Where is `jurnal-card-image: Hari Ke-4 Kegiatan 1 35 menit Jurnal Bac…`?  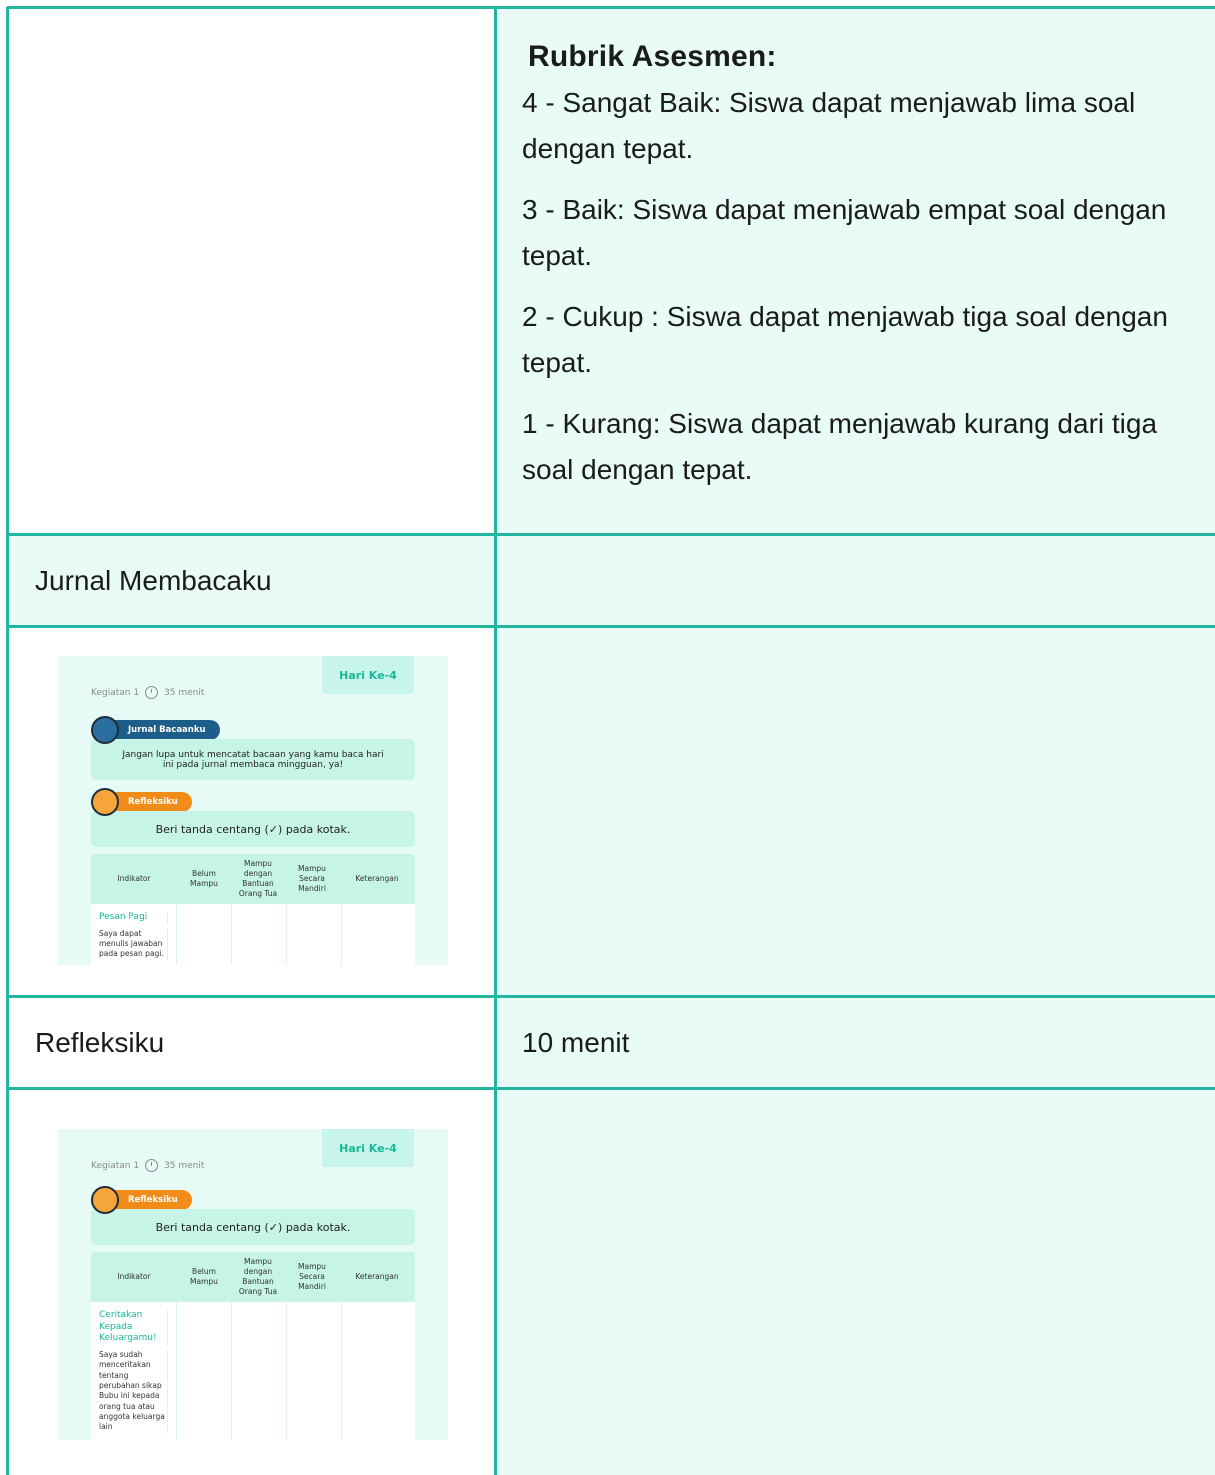
jurnal-card-image: Hari Ke-4 Kegiatan 1 35 menit Jurnal Bac… is located at coordinates (253, 810).